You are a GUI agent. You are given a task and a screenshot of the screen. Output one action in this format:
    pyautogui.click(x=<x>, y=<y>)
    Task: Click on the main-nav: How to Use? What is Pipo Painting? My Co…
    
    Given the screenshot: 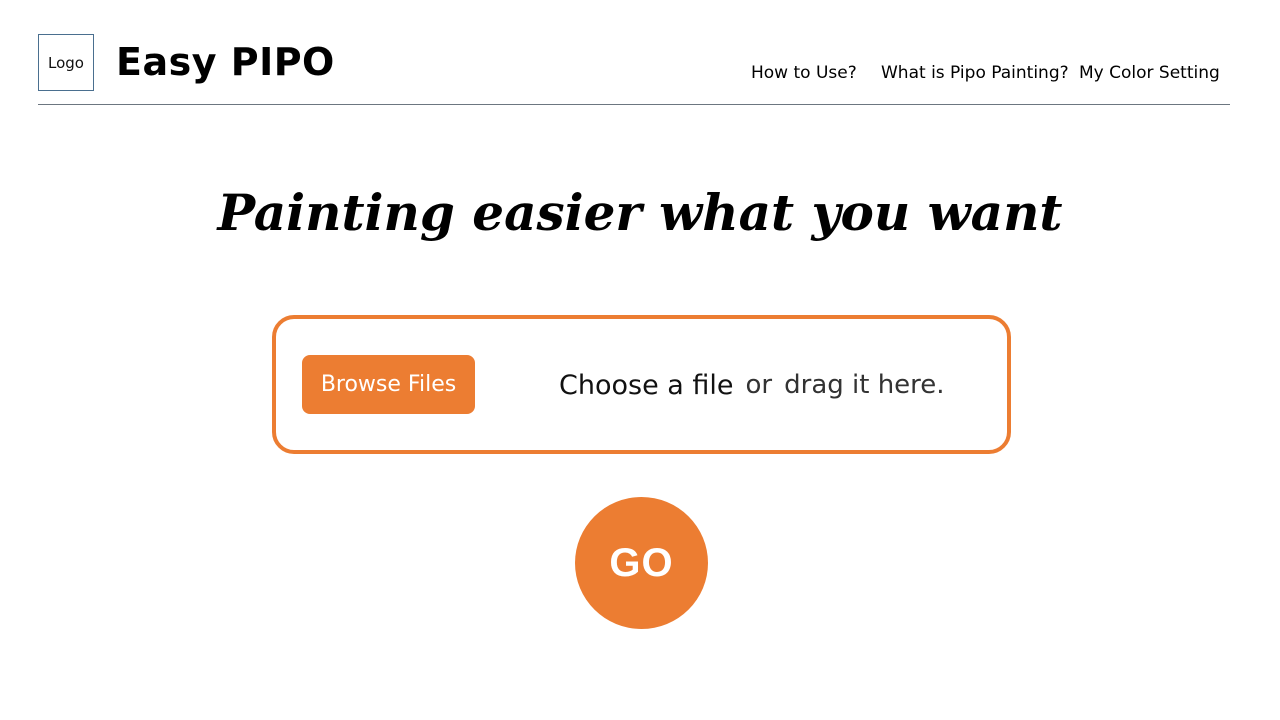 What is the action you would take?
    pyautogui.click(x=640, y=73)
    